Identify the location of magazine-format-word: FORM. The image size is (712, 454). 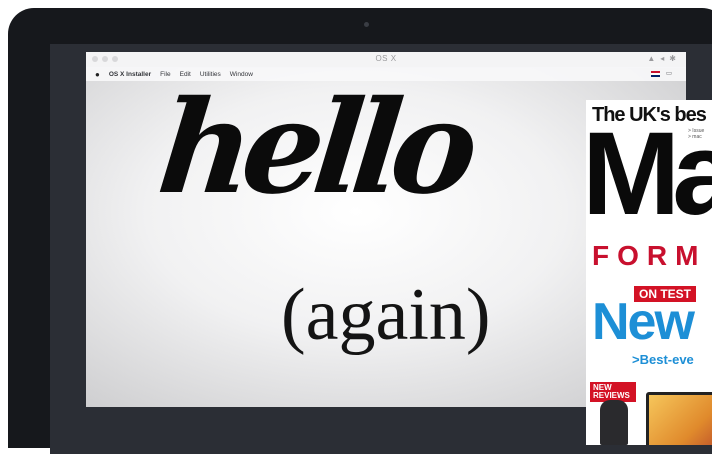
(649, 255).